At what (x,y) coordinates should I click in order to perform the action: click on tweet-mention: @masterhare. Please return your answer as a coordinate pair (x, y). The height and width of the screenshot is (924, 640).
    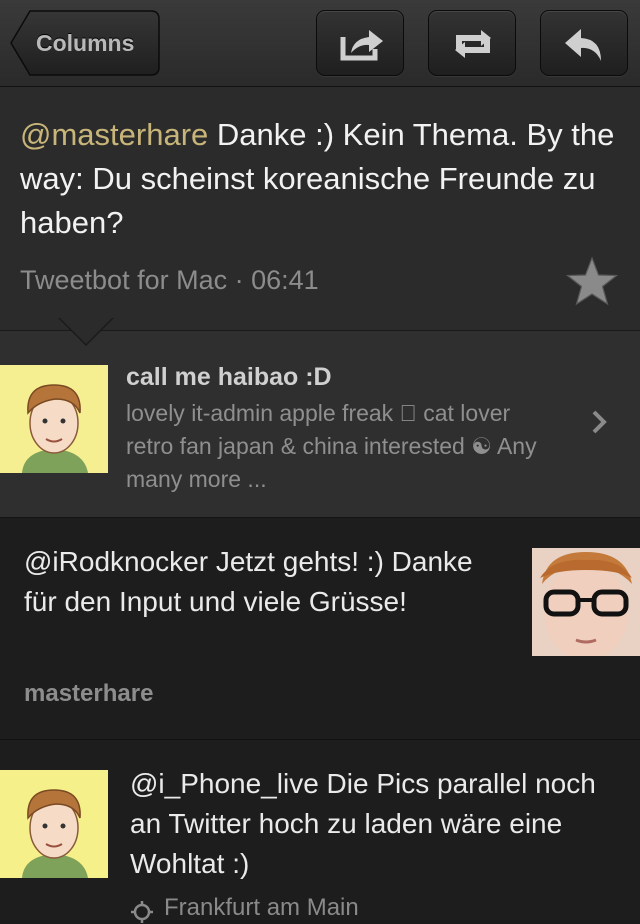
    Looking at the image, I should click on (114, 134).